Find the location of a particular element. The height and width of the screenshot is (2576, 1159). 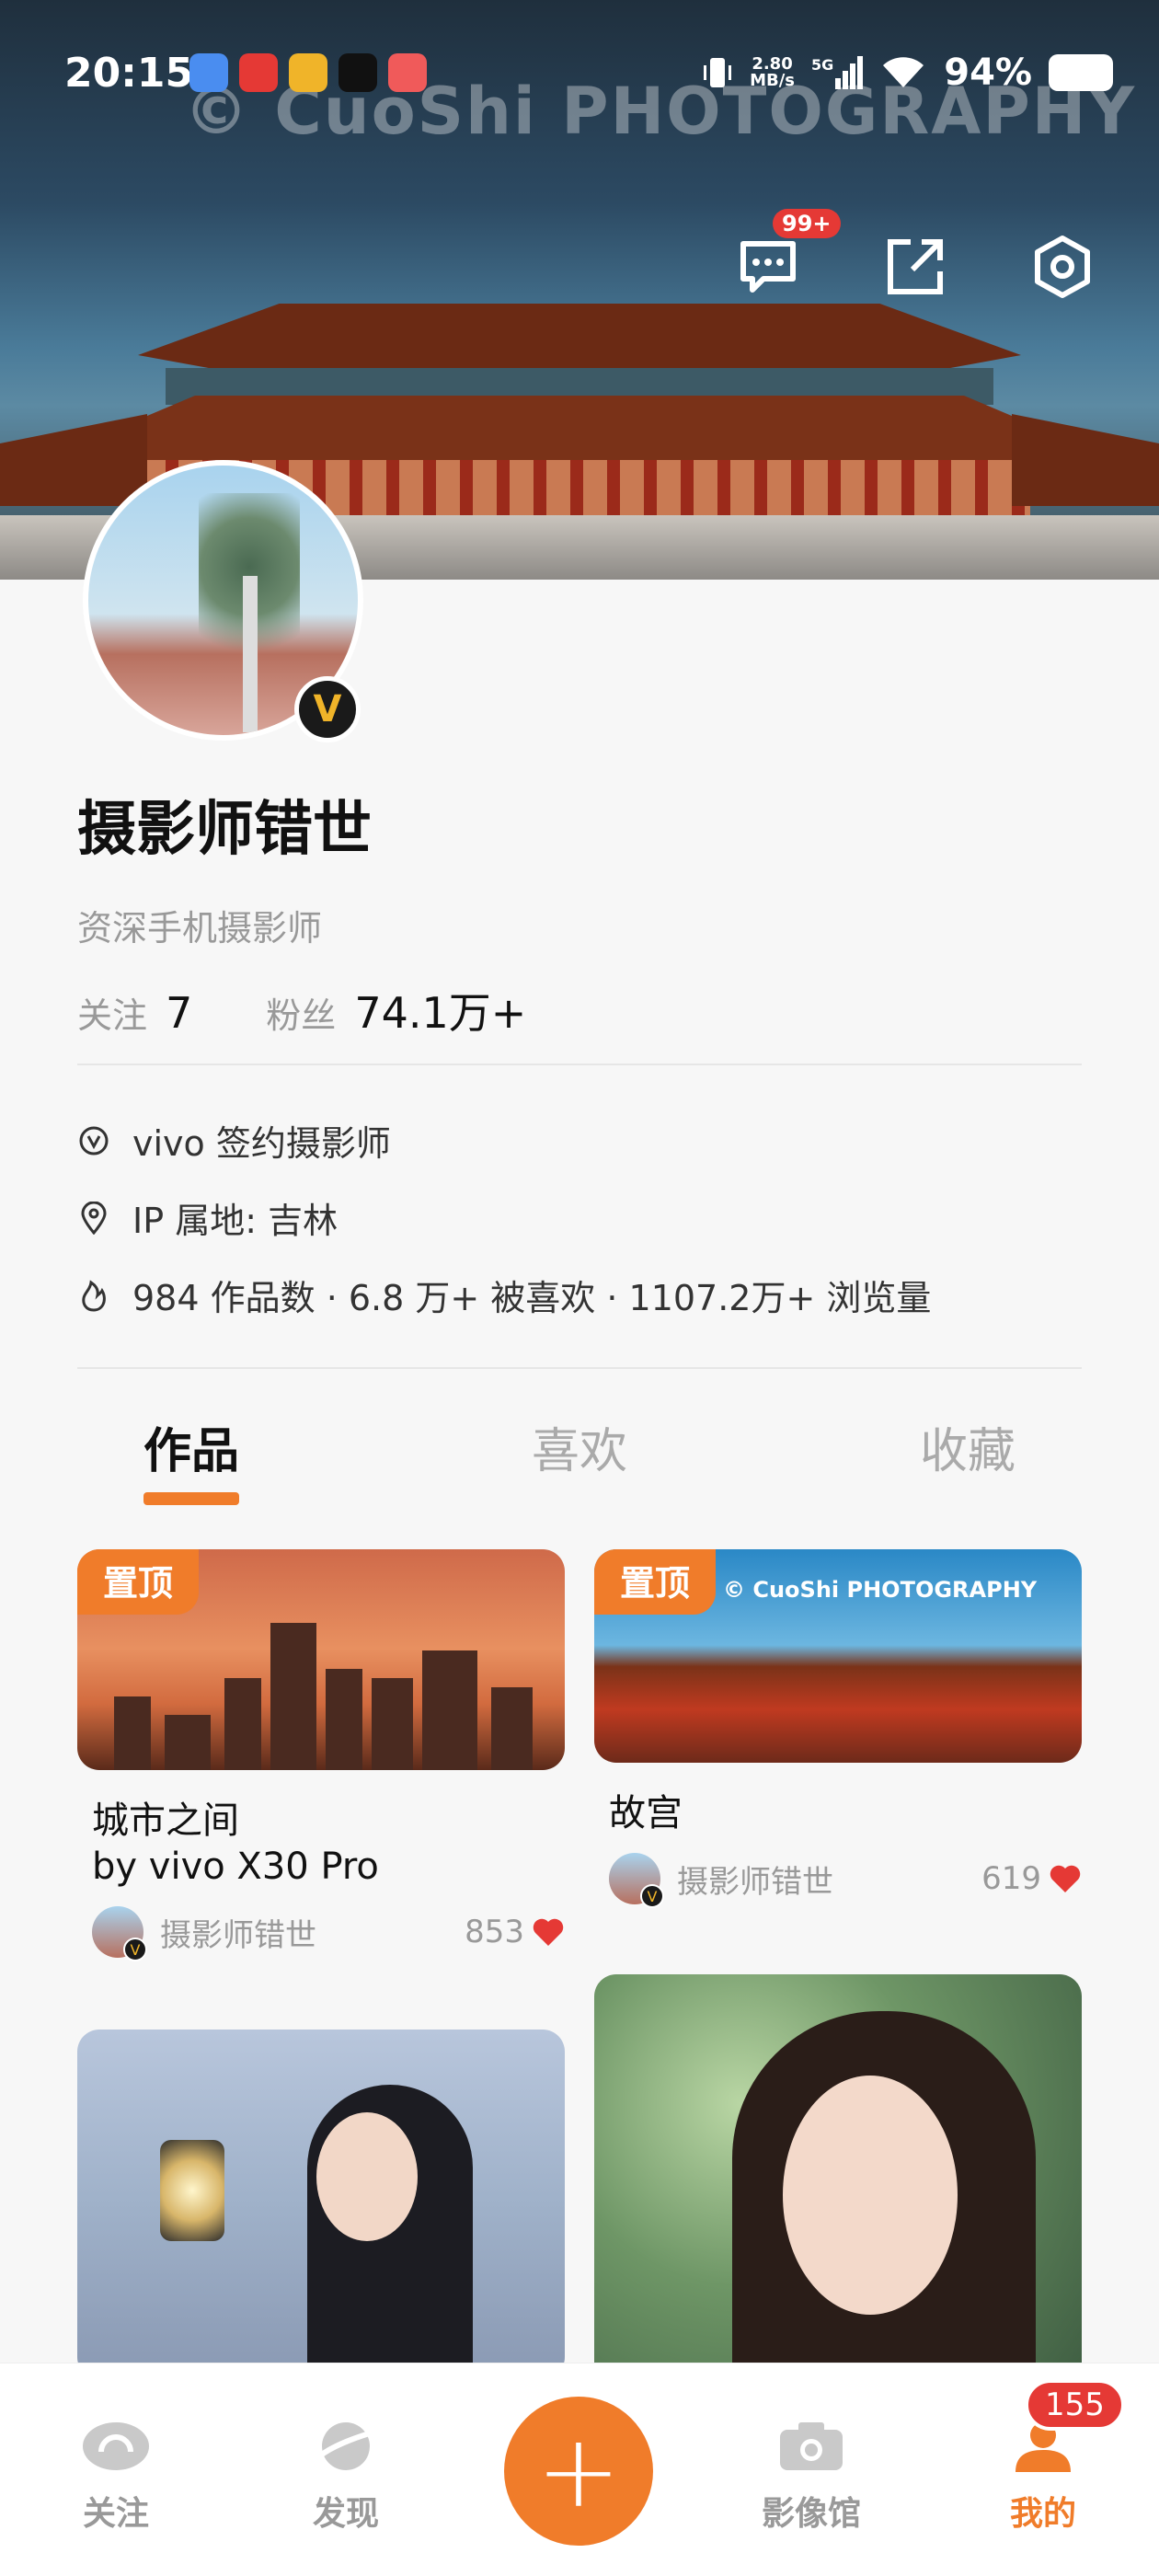

ip-location-text: IP 属地: 吉林 is located at coordinates (235, 1221).